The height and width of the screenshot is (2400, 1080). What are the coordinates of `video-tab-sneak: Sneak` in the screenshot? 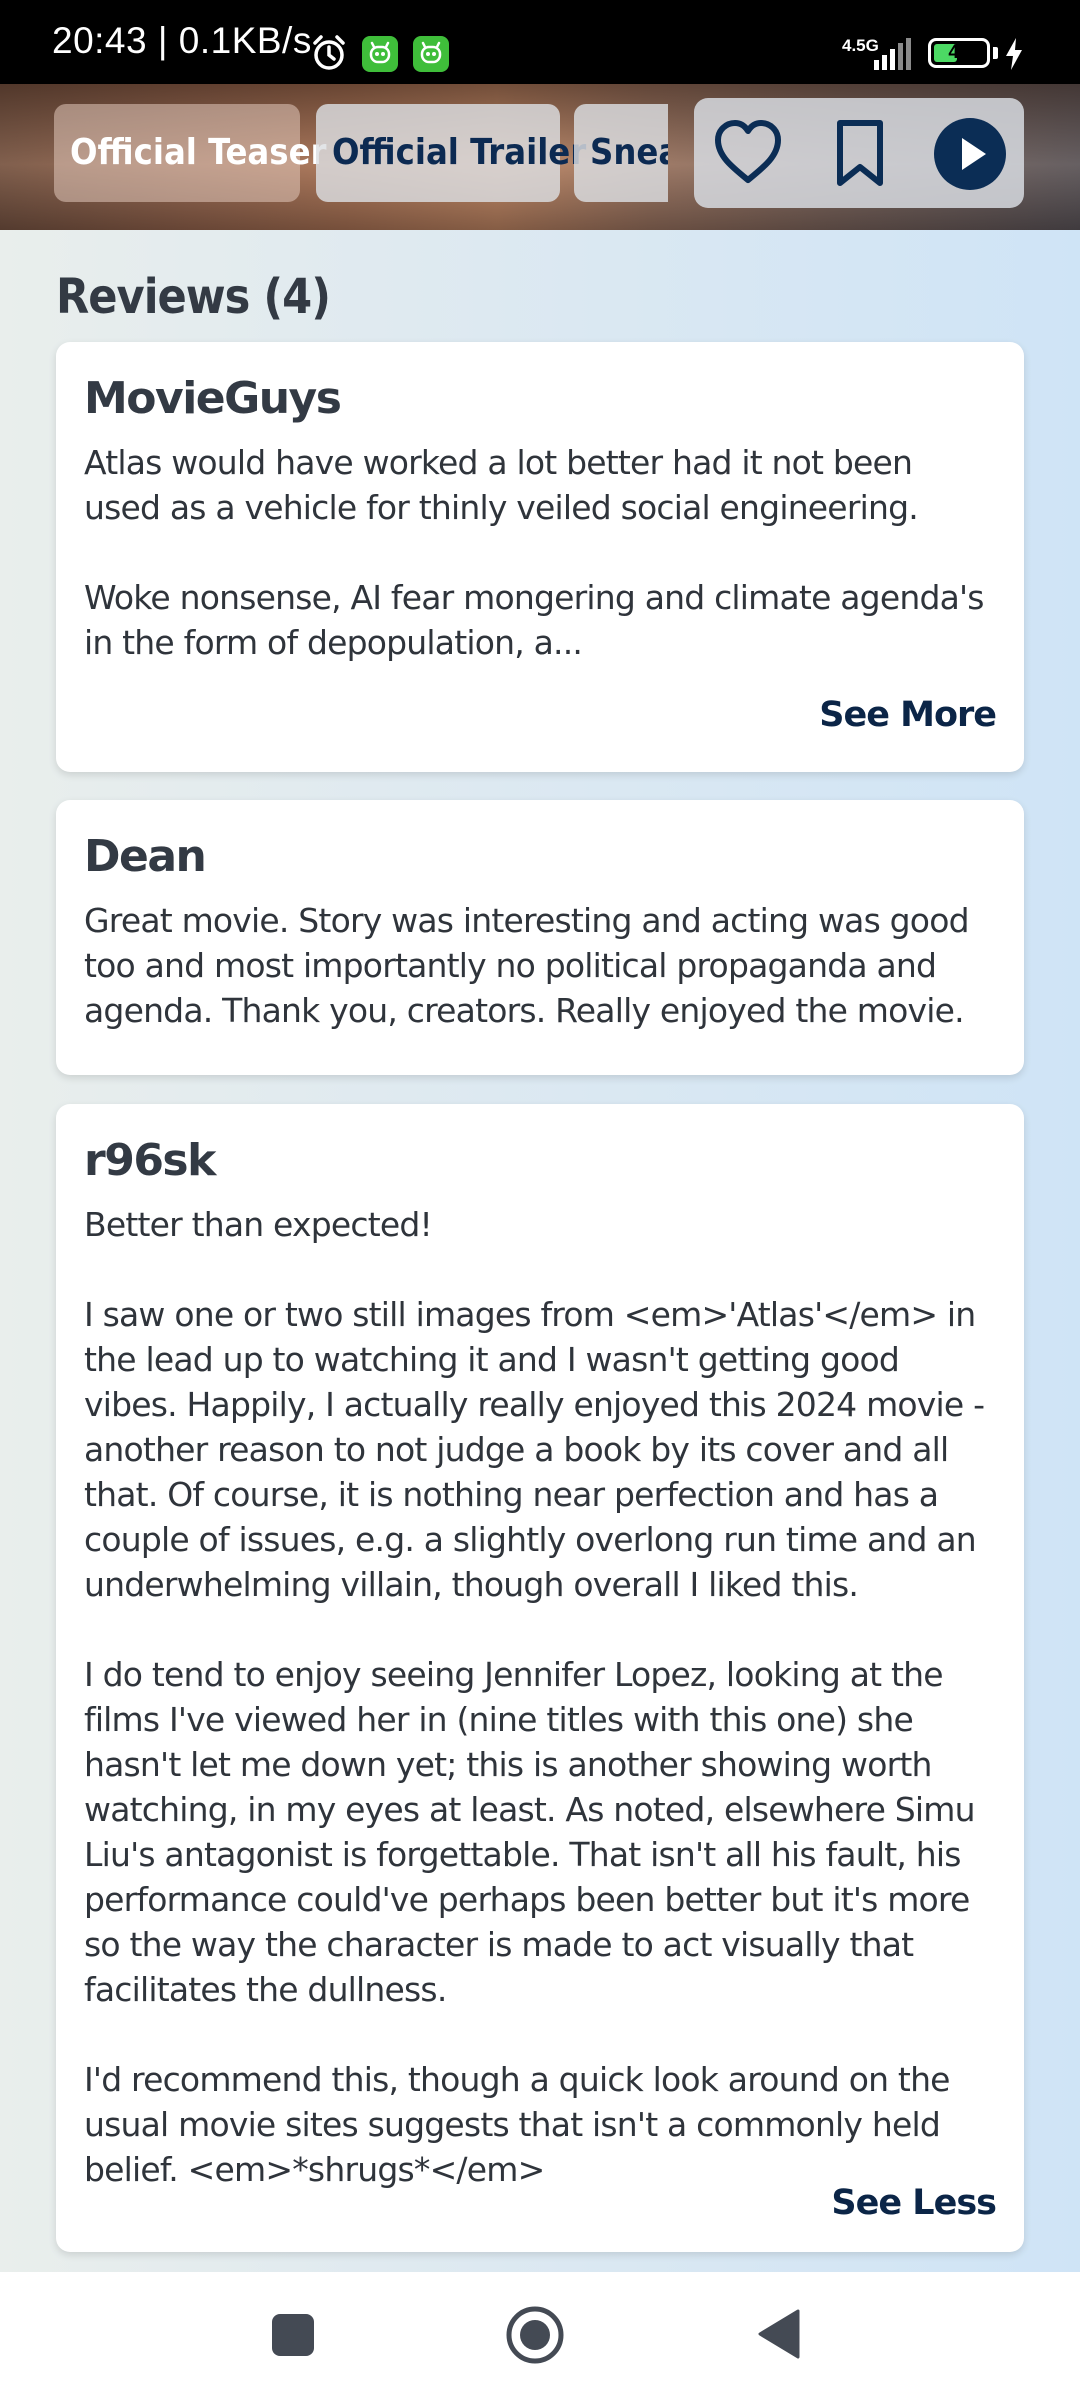 It's located at (621, 153).